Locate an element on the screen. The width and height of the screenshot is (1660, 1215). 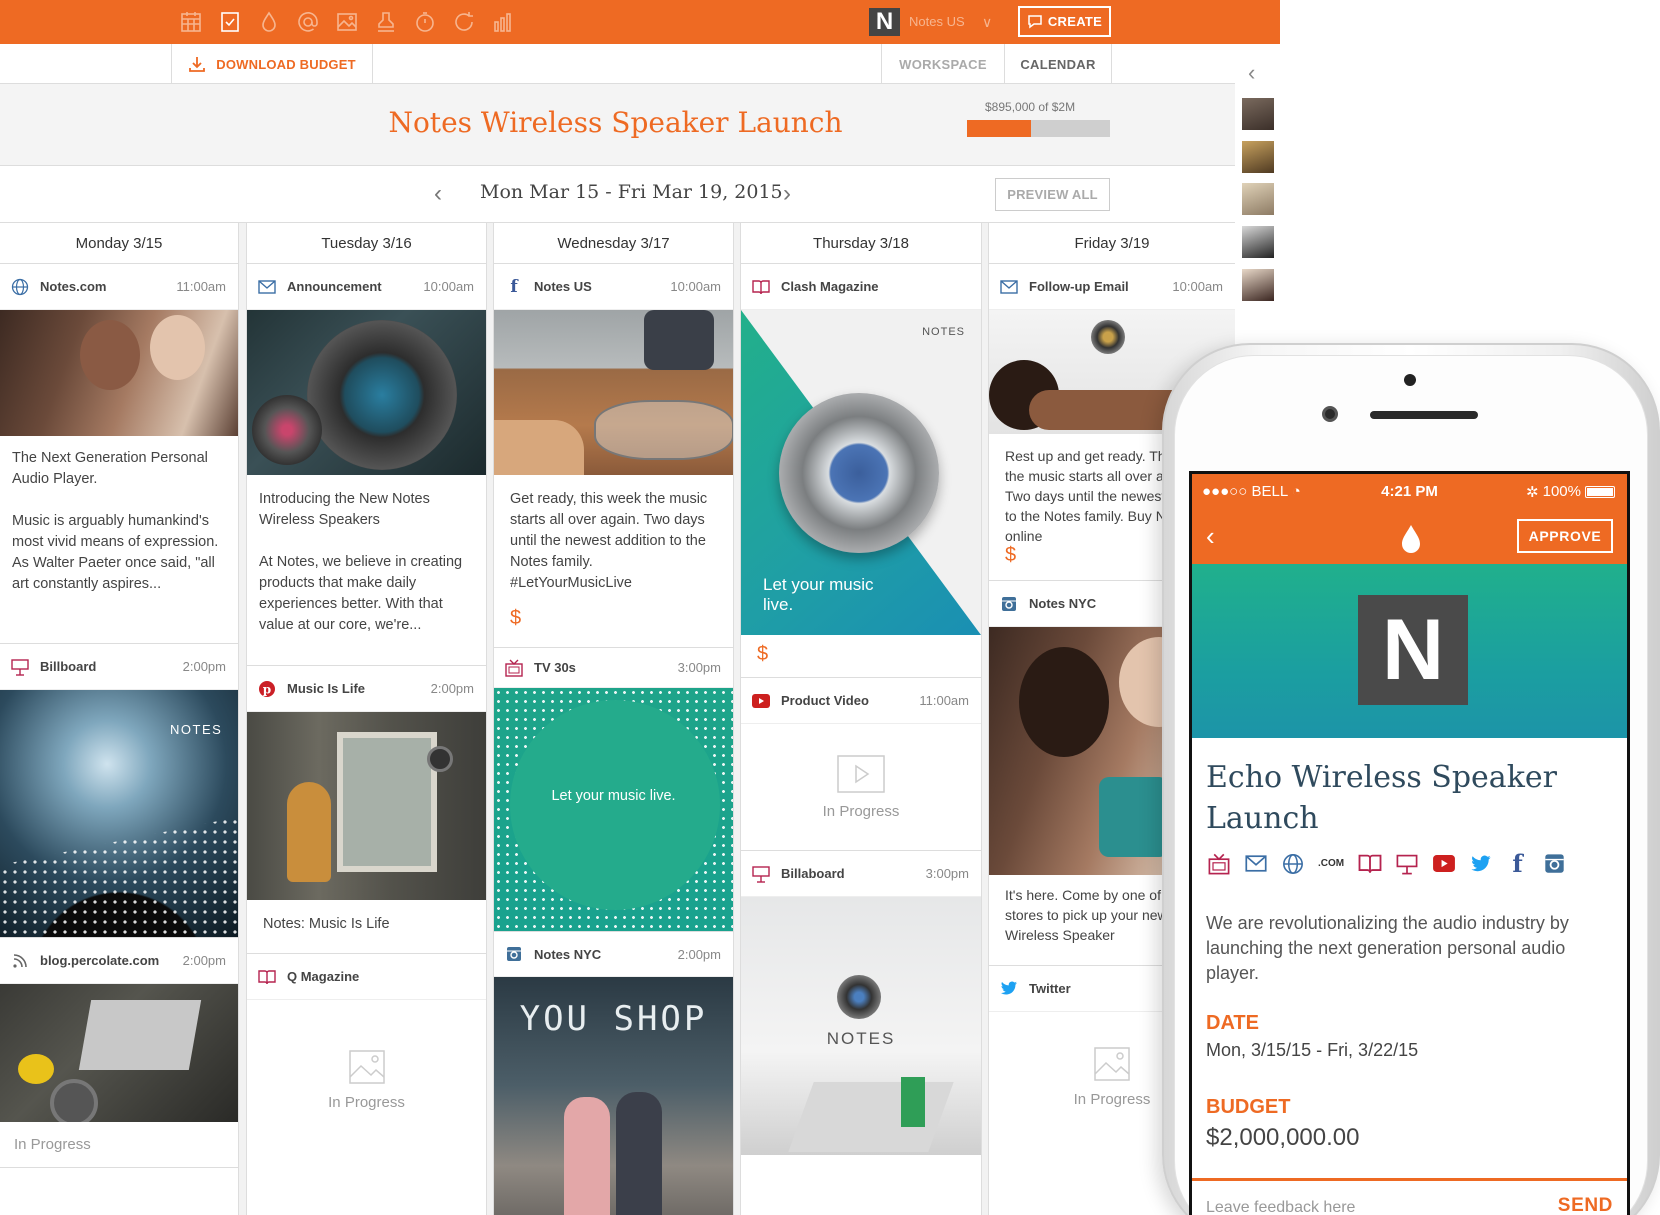
image-overlay-text: Let your music live. is located at coordinates (818, 594).